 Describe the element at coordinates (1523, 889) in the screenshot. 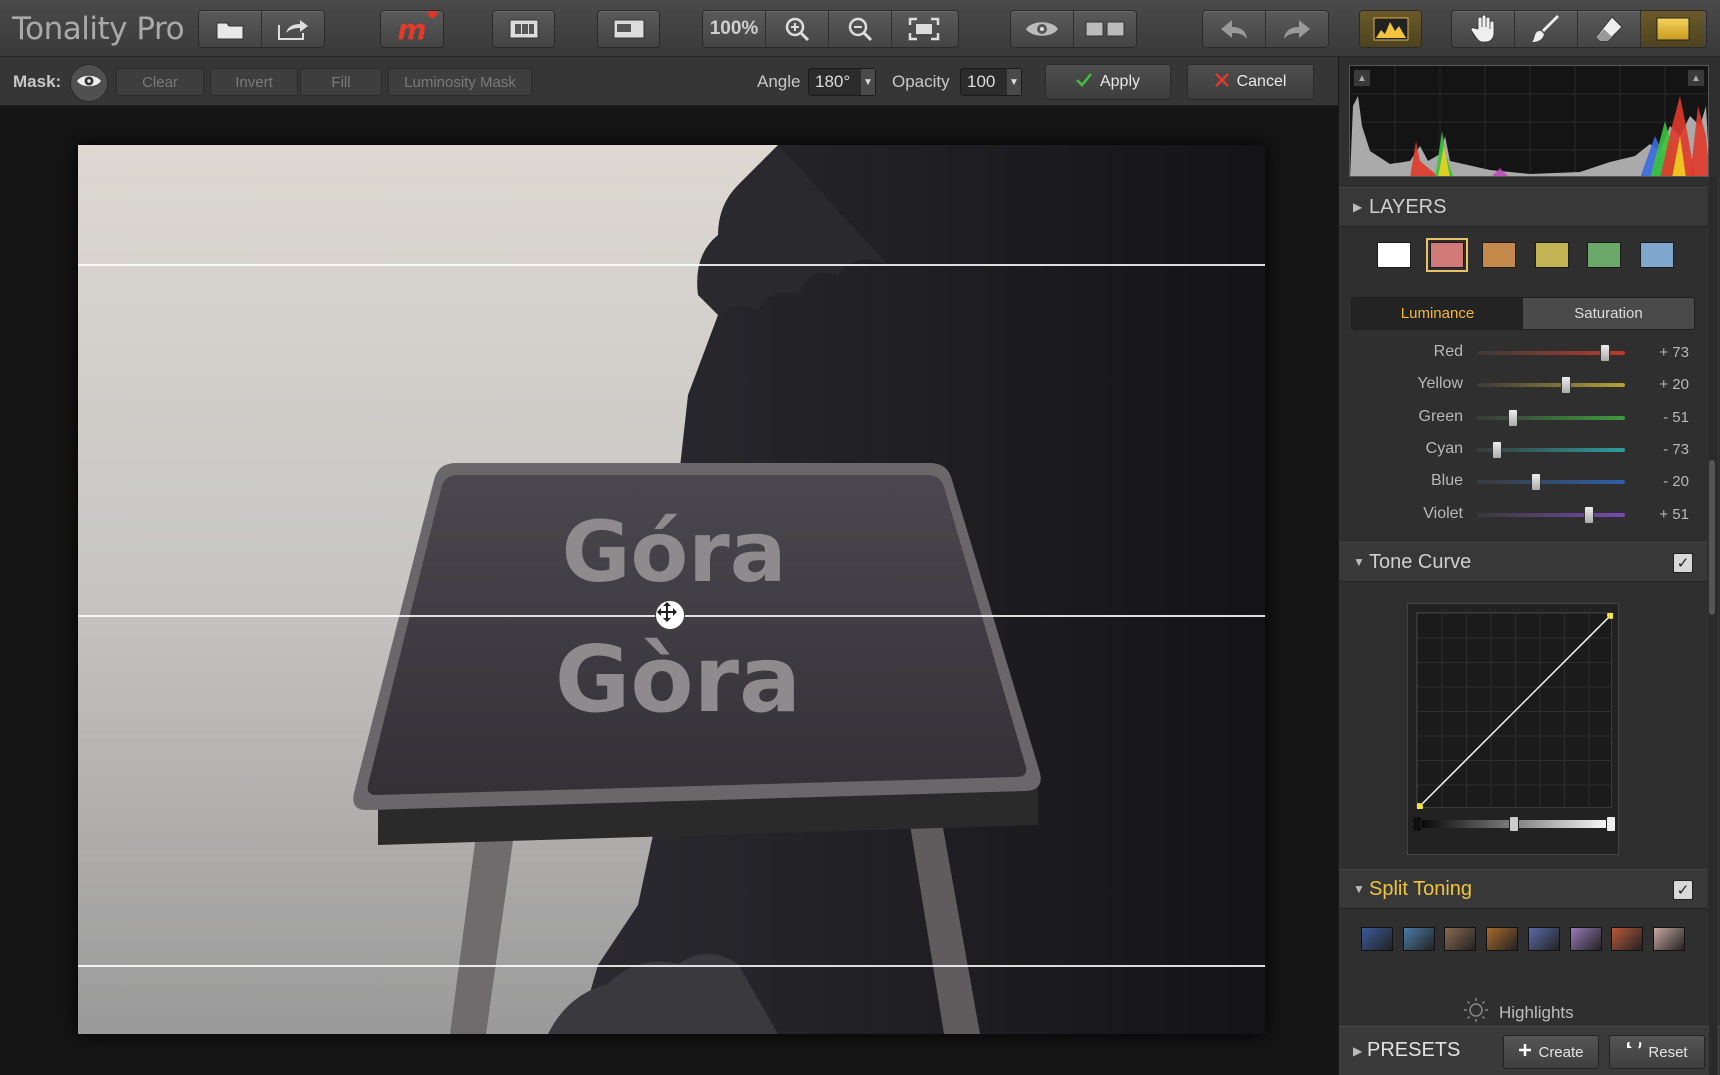

I see `split-toning-header: ▼ Split Toning ✓` at that location.